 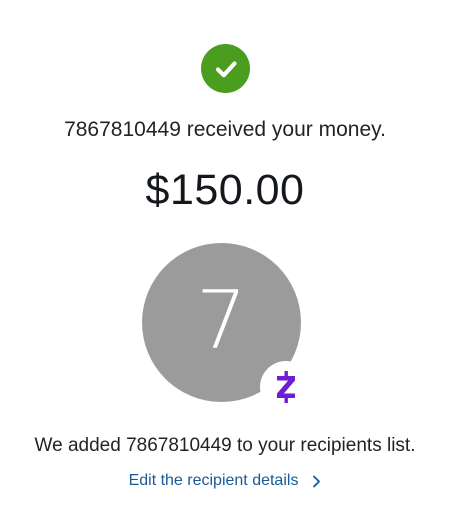 I want to click on received-message: 7867810449 received your money., so click(x=225, y=129).